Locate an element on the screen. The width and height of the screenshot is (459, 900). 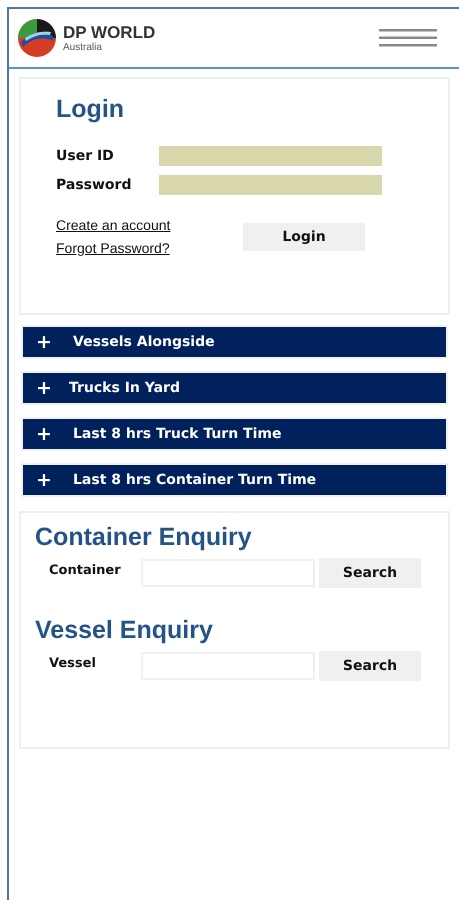
text-link: Create an account is located at coordinates (149, 225).